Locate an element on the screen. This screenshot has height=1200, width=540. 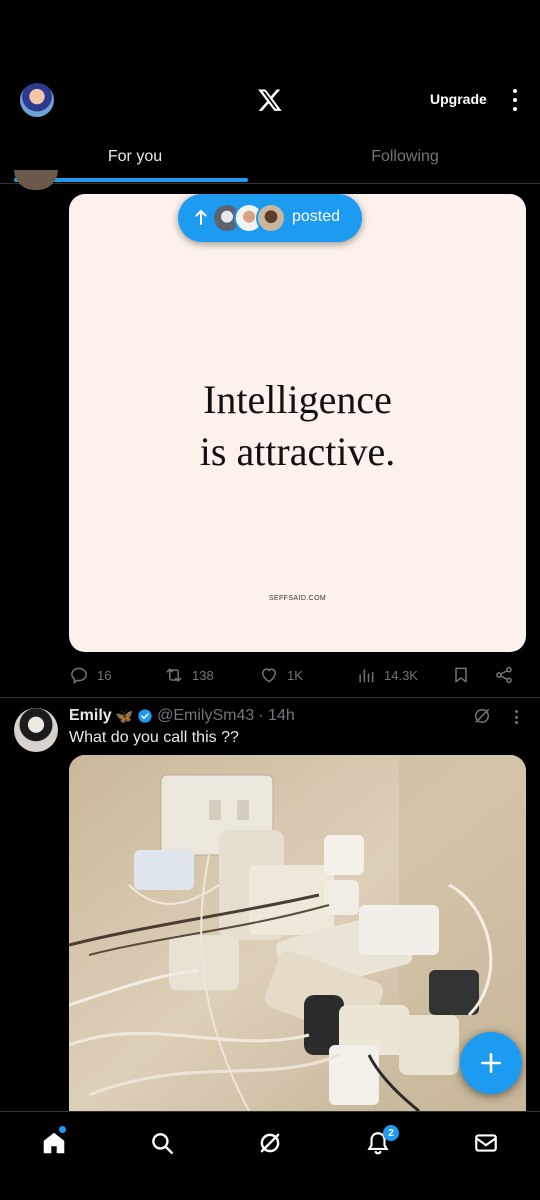
plus-icon is located at coordinates (491, 1063).